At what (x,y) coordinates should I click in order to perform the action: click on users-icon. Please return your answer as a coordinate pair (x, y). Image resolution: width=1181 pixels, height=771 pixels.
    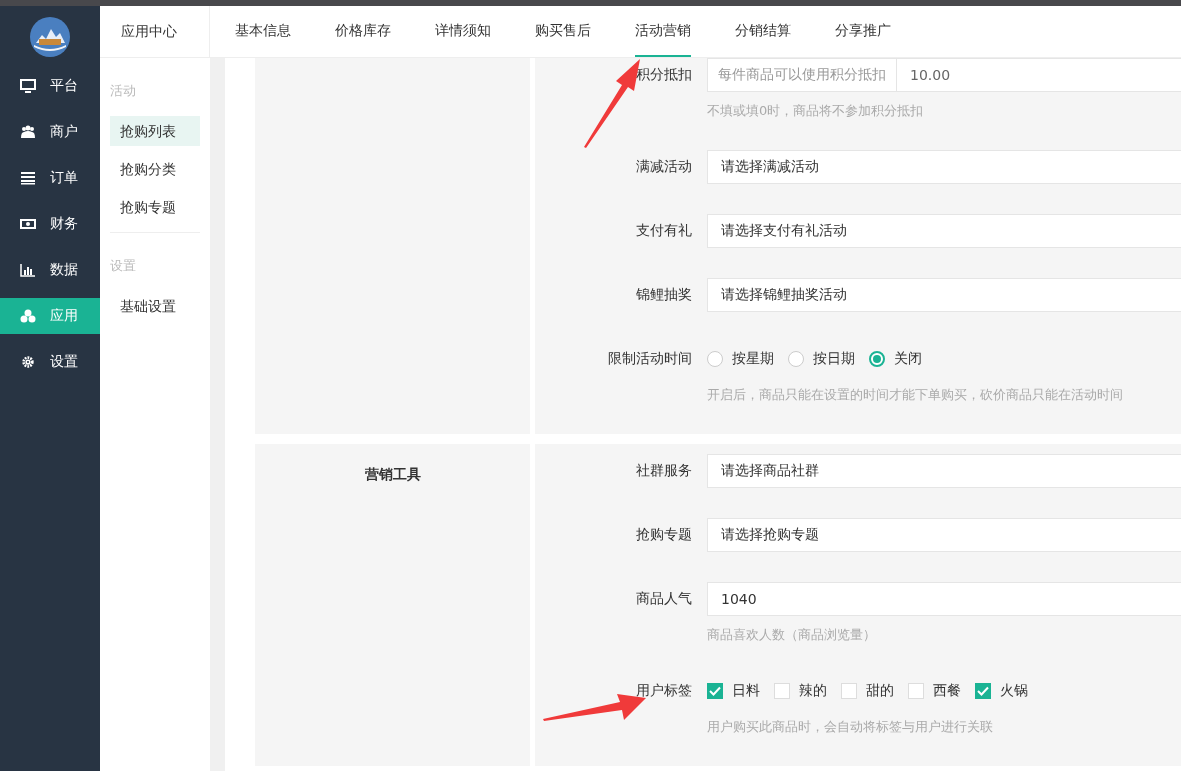
    Looking at the image, I should click on (28, 132).